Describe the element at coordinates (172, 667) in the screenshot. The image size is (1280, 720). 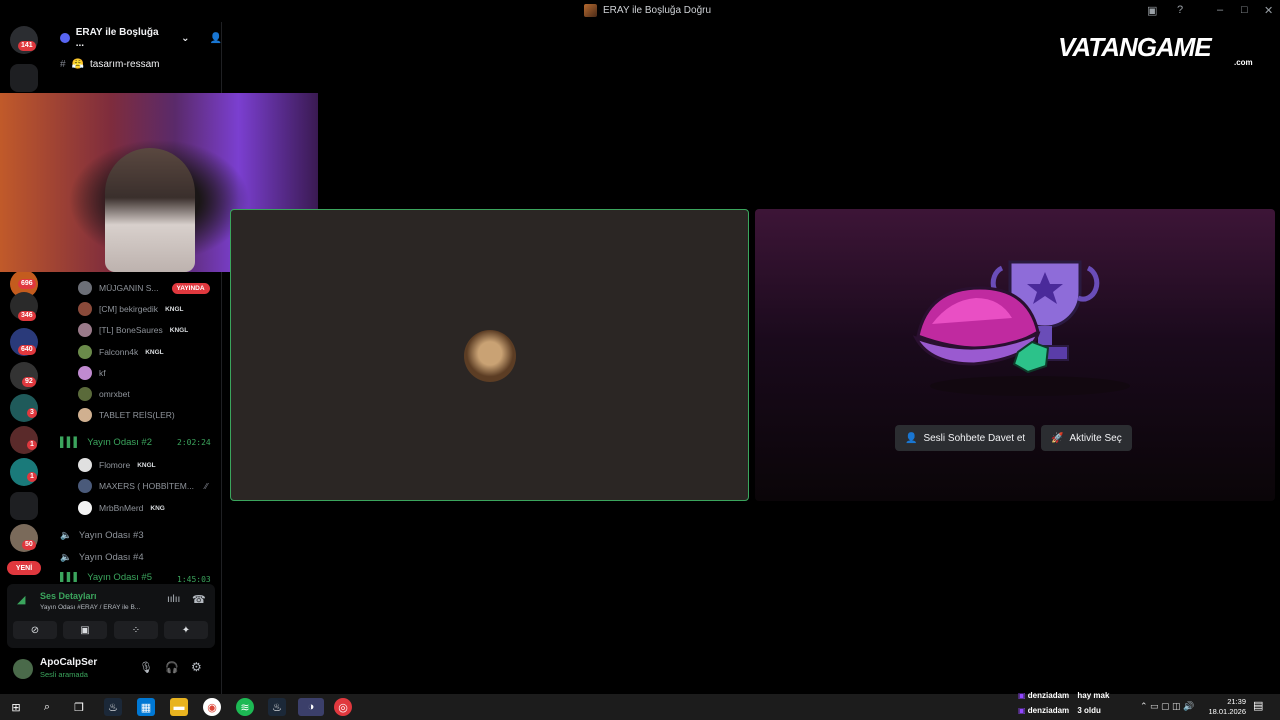
I see `headphones-icon: 🎧` at that location.